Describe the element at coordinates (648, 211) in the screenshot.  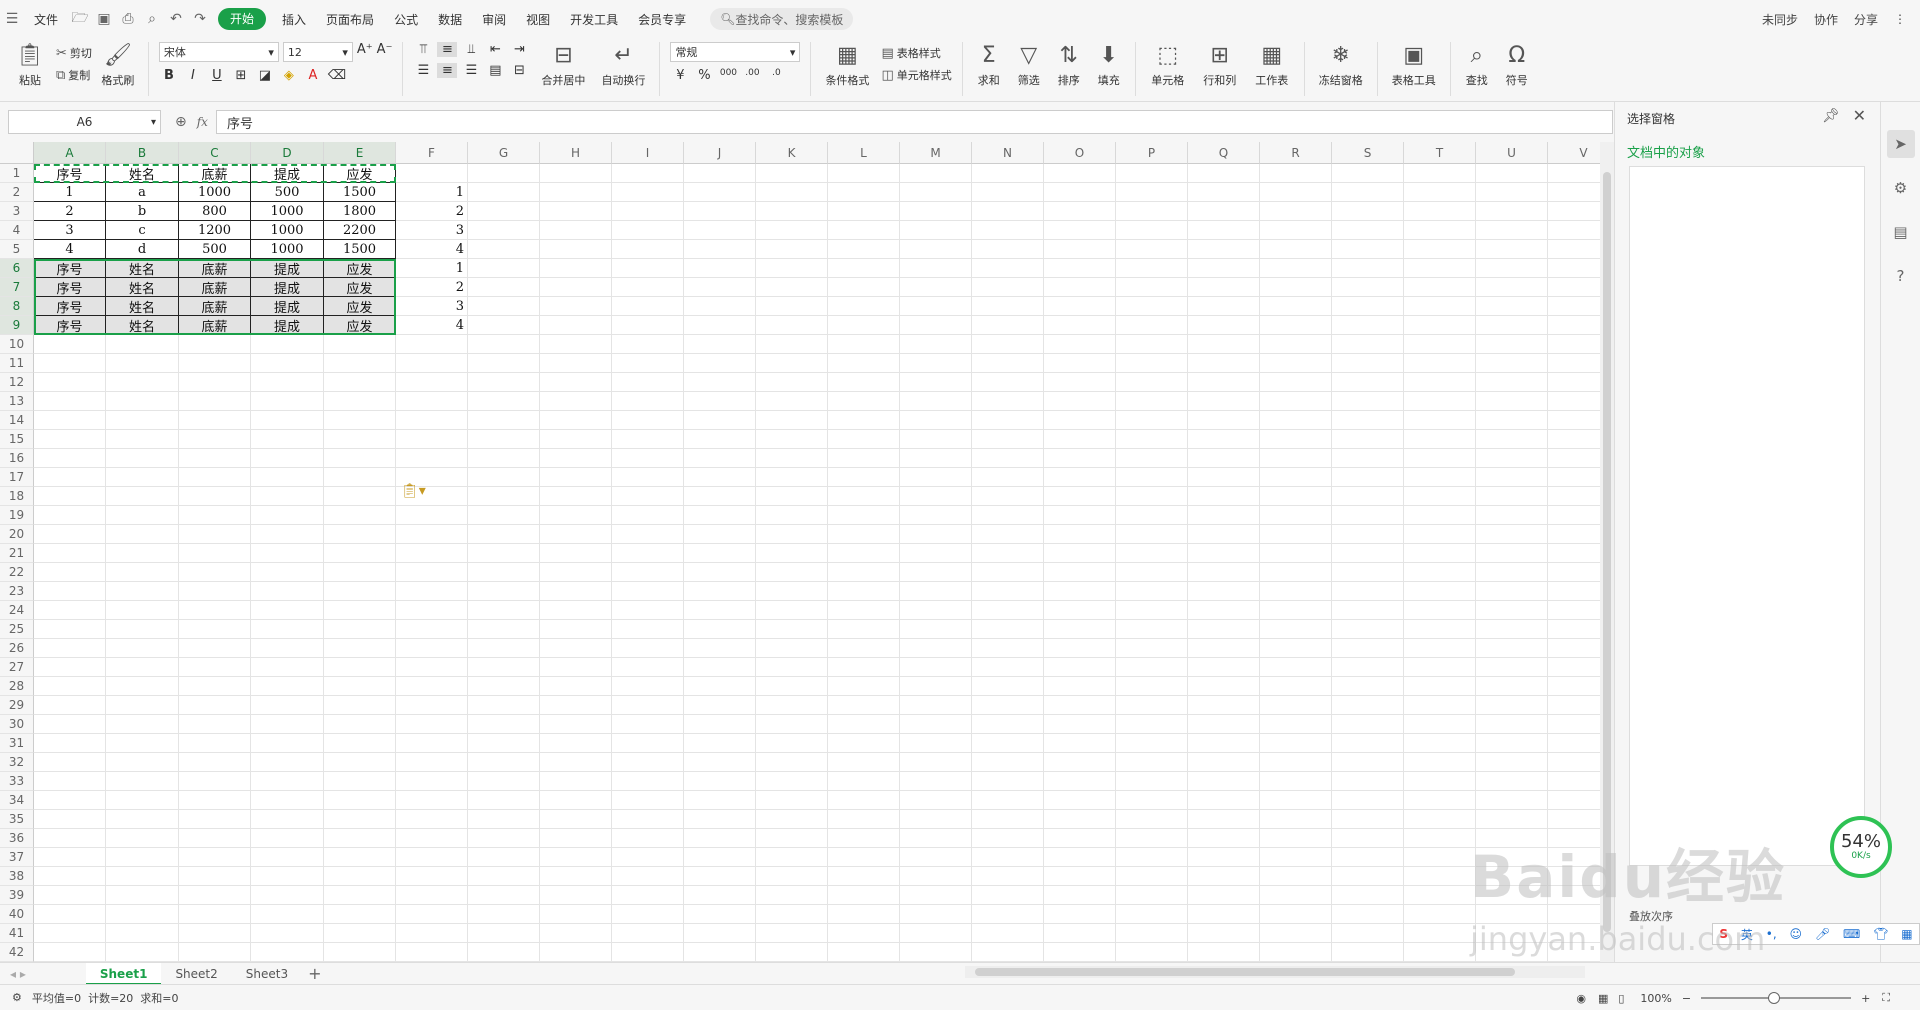
I see `cell-i3` at that location.